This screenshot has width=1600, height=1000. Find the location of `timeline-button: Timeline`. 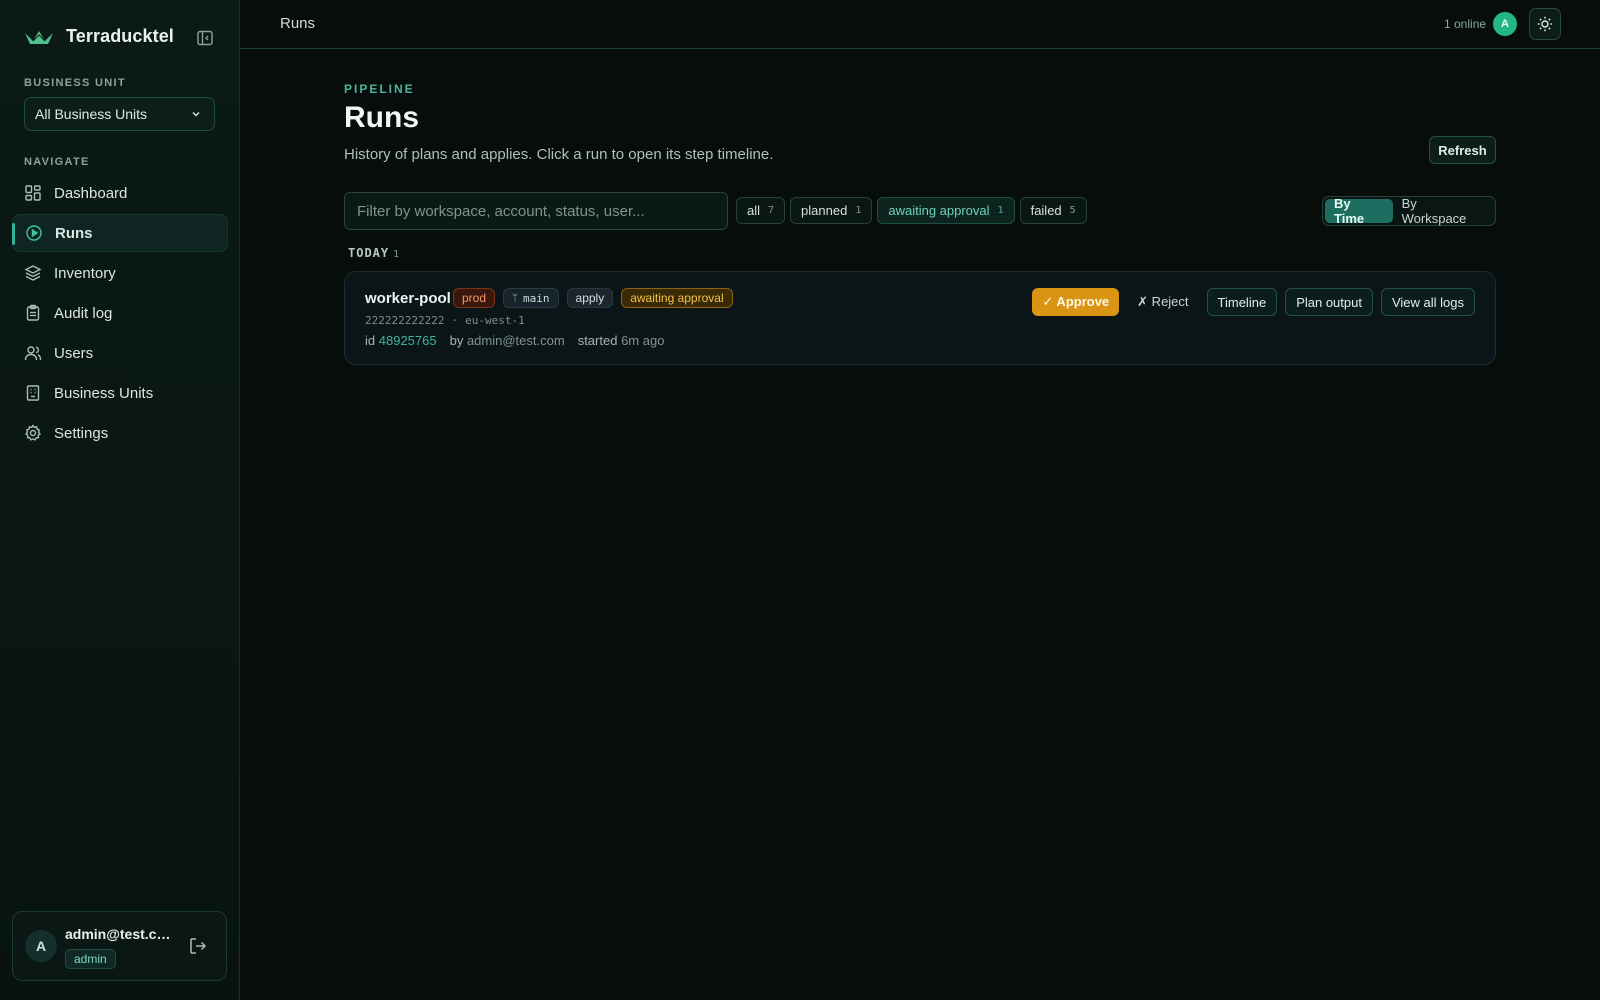

timeline-button: Timeline is located at coordinates (1242, 302).